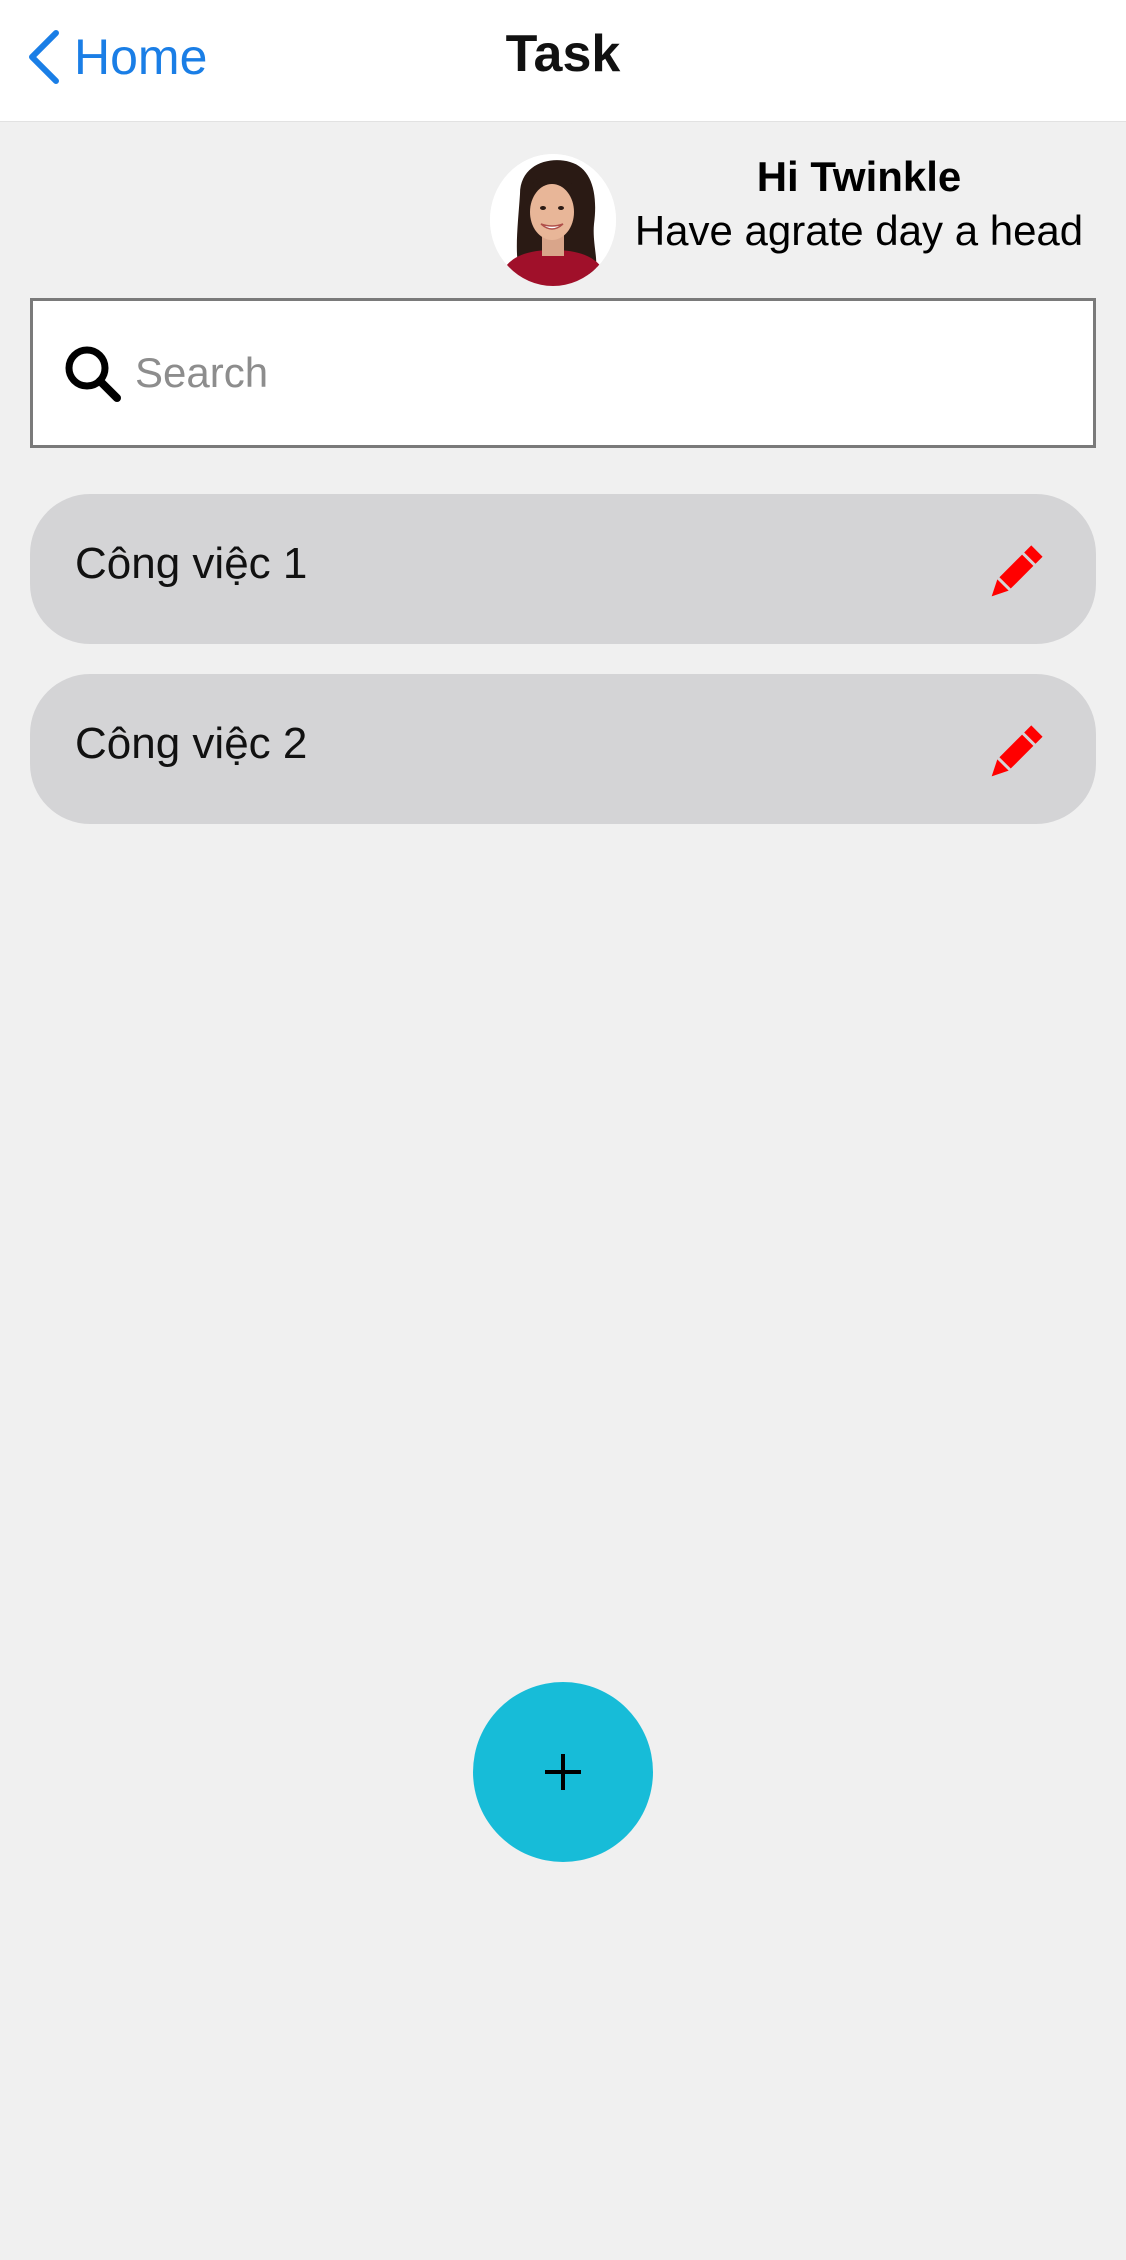 The width and height of the screenshot is (1126, 2260). What do you see at coordinates (191, 743) in the screenshot?
I see `task-label: Công việc 2` at bounding box center [191, 743].